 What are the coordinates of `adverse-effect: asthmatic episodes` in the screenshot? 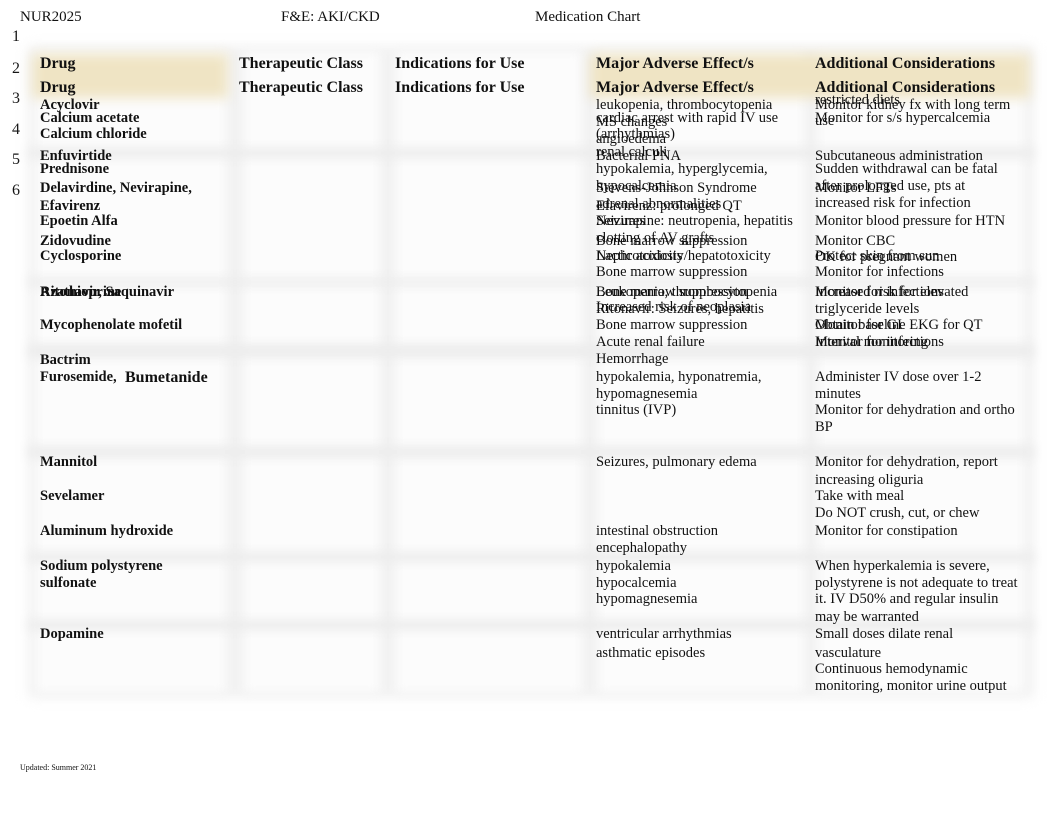 It's located at (651, 653).